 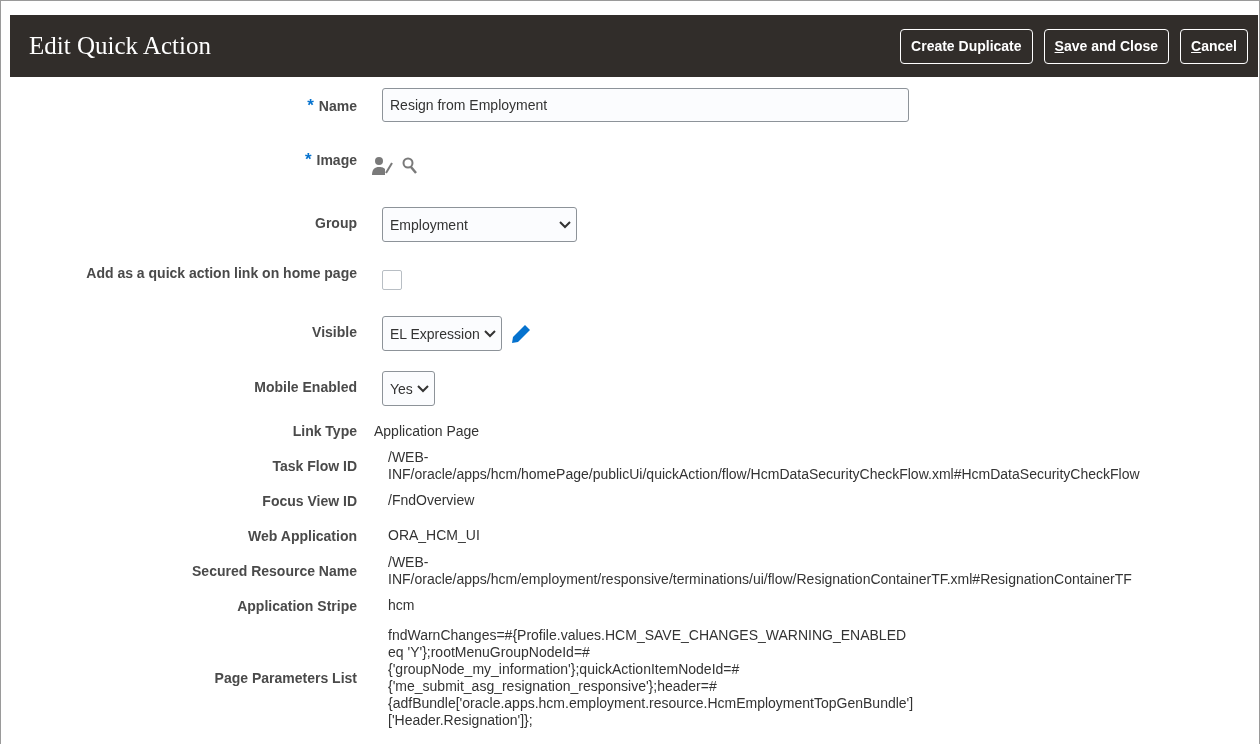 I want to click on field-label: Group, so click(x=336, y=223).